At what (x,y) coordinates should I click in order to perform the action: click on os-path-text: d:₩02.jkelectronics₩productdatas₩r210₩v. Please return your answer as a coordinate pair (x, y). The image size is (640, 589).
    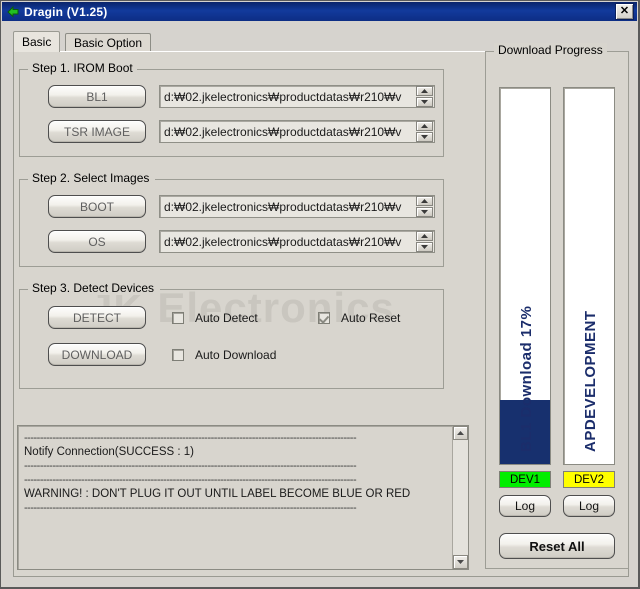
    Looking at the image, I should click on (283, 241).